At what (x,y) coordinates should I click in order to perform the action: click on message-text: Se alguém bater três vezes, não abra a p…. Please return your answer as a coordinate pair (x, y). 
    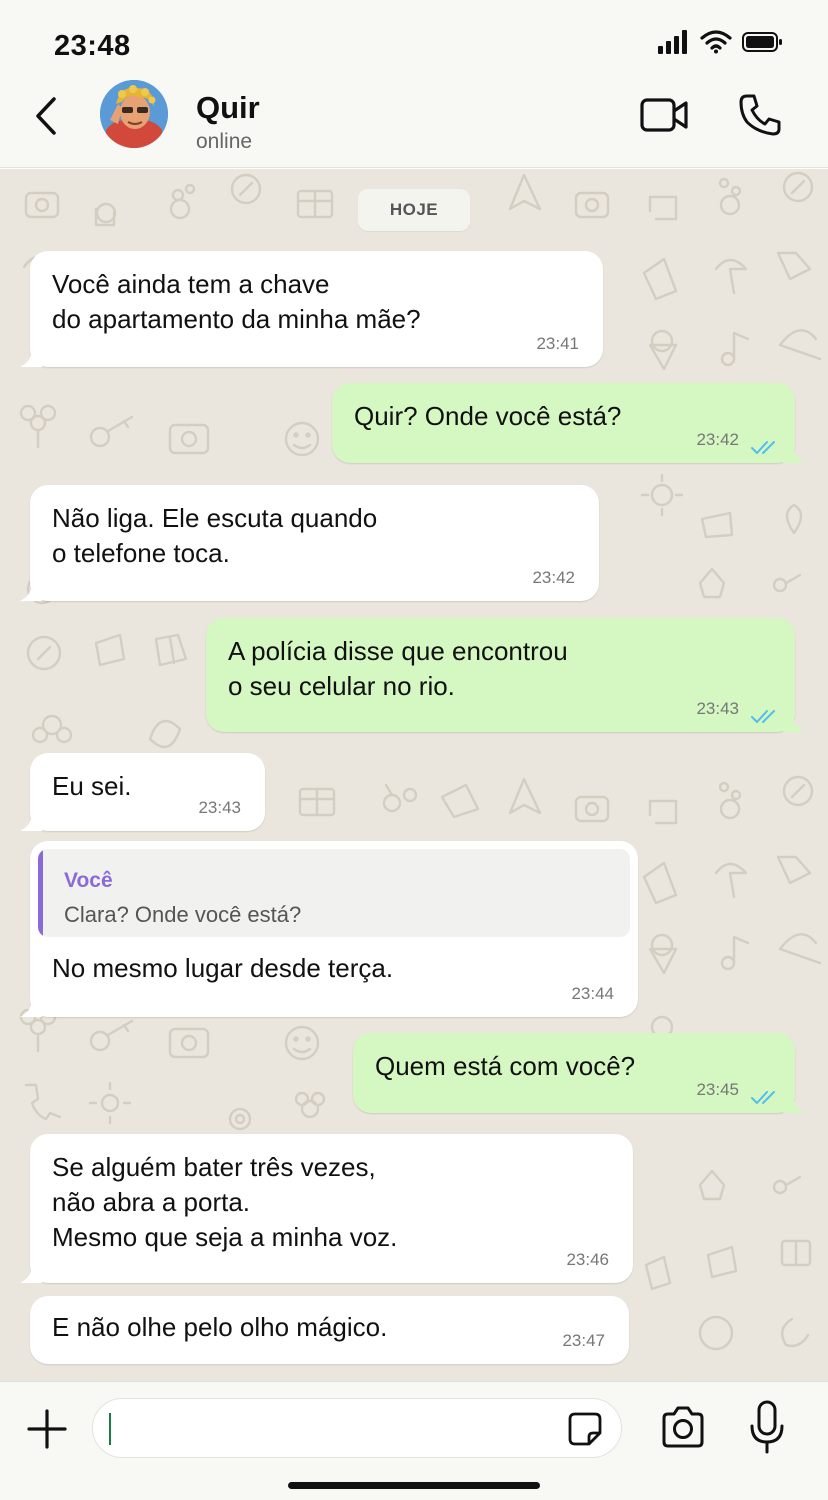
    Looking at the image, I should click on (225, 1202).